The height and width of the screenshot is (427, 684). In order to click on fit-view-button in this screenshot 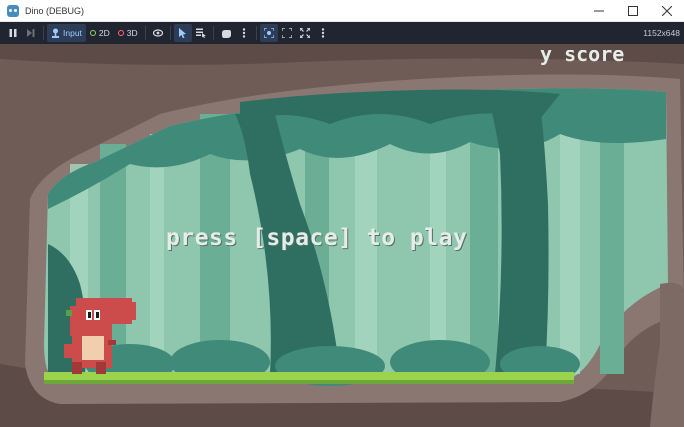, I will do `click(287, 33)`.